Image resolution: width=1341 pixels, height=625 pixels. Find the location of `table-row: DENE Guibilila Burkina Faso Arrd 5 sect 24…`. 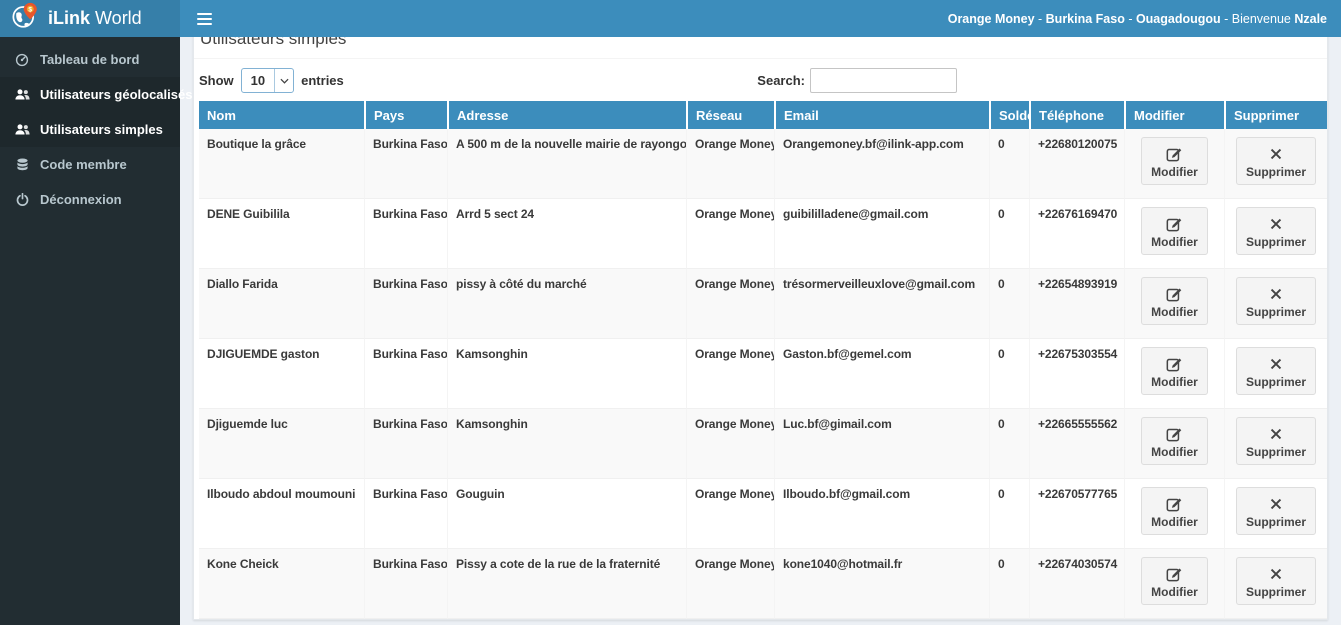

table-row: DENE Guibilila Burkina Faso Arrd 5 sect 24… is located at coordinates (763, 234).